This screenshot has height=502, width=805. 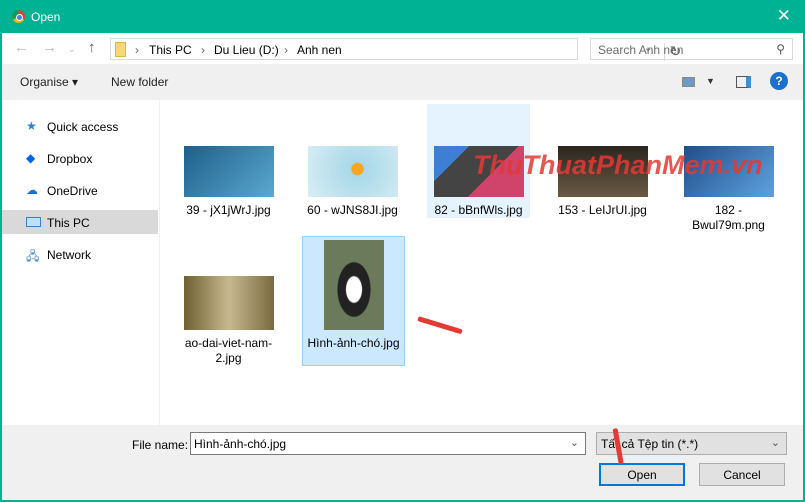 I want to click on sidebar-item-onedrive: ☁ OneDrive, so click(x=80, y=190).